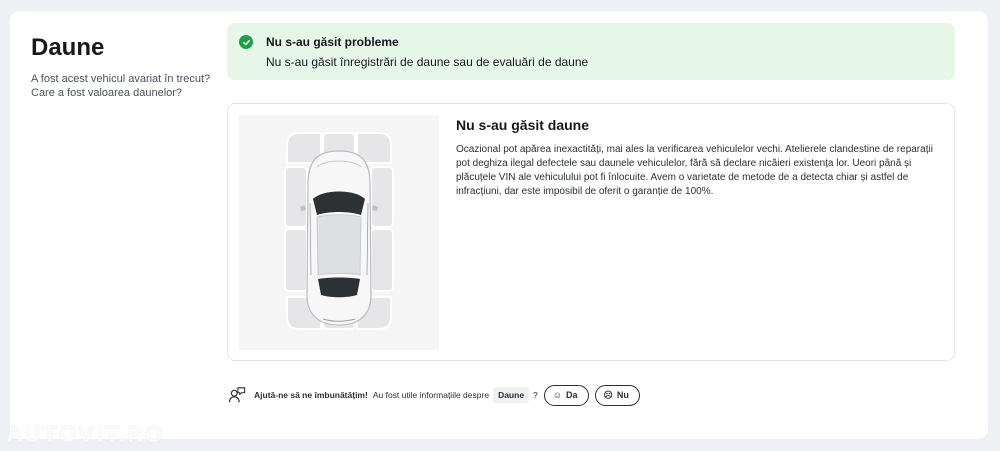  What do you see at coordinates (608, 394) in the screenshot?
I see `frown-icon: ☹` at bounding box center [608, 394].